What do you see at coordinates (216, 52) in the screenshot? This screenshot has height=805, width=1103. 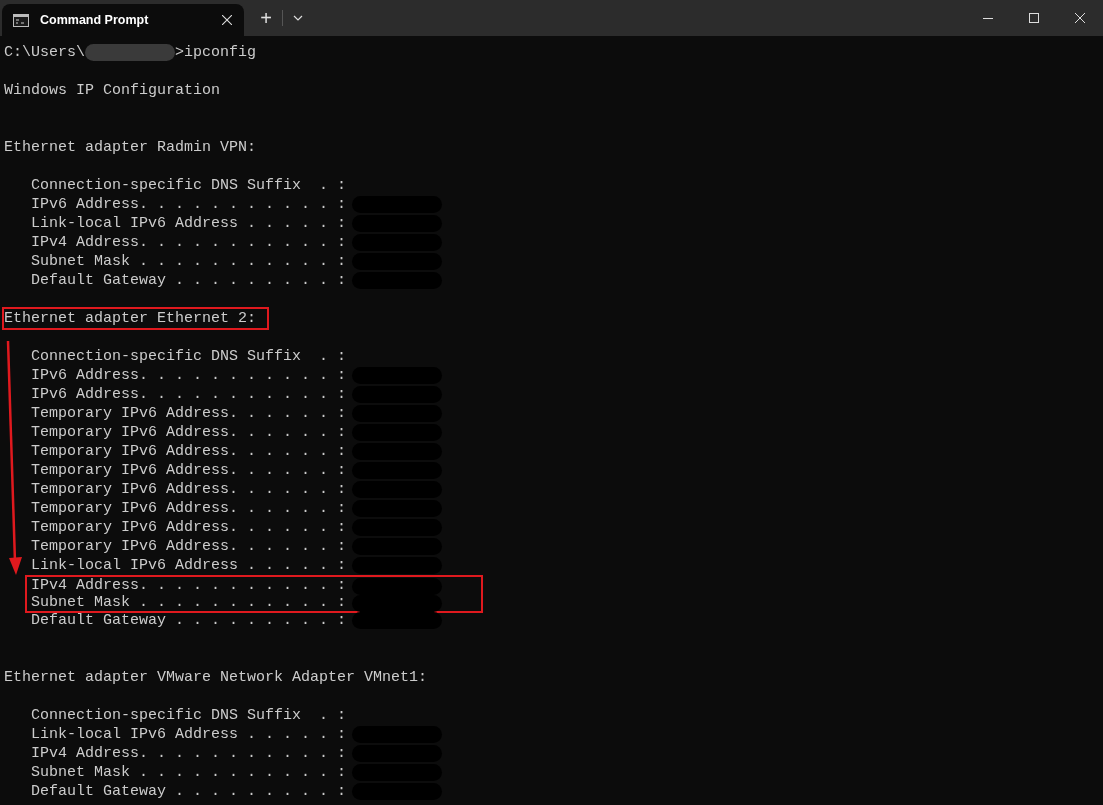 I see `command-text: >ipconfig` at bounding box center [216, 52].